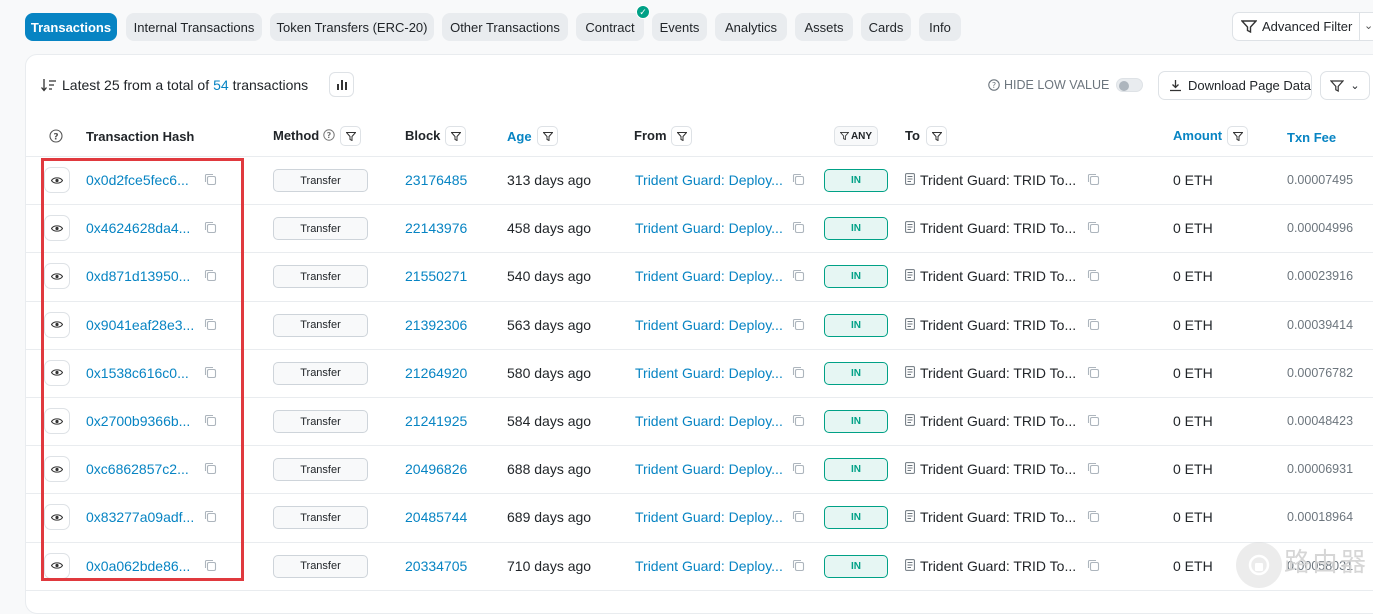 The width and height of the screenshot is (1373, 614). Describe the element at coordinates (1345, 85) in the screenshot. I see `table-filter-button: ⌄` at that location.